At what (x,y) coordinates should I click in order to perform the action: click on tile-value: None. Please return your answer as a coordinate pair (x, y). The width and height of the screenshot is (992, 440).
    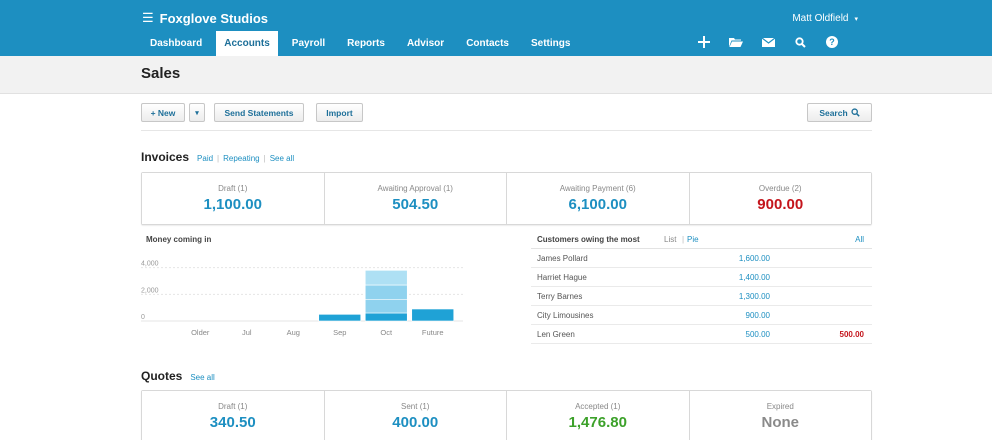
    Looking at the image, I should click on (780, 422).